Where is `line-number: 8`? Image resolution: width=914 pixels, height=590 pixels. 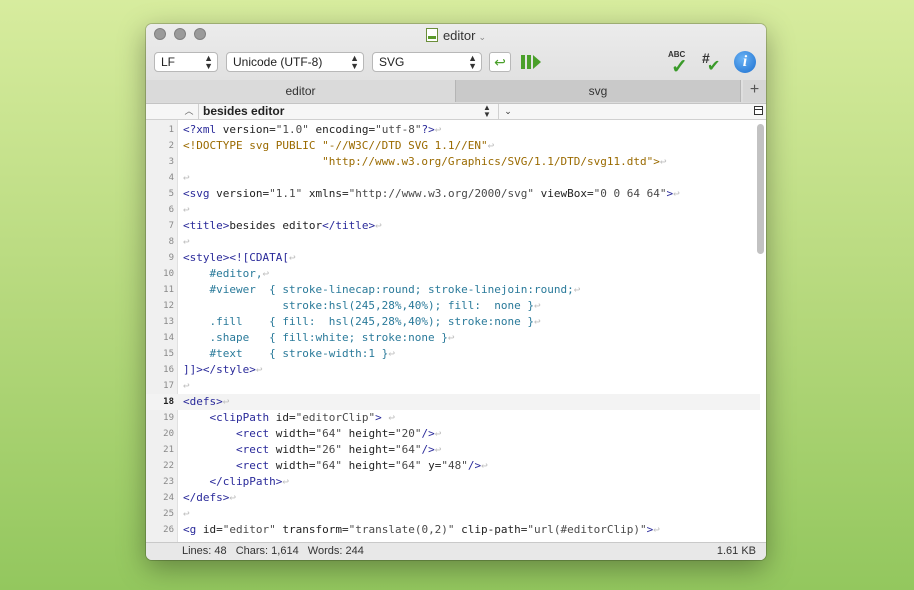 line-number: 8 is located at coordinates (171, 242).